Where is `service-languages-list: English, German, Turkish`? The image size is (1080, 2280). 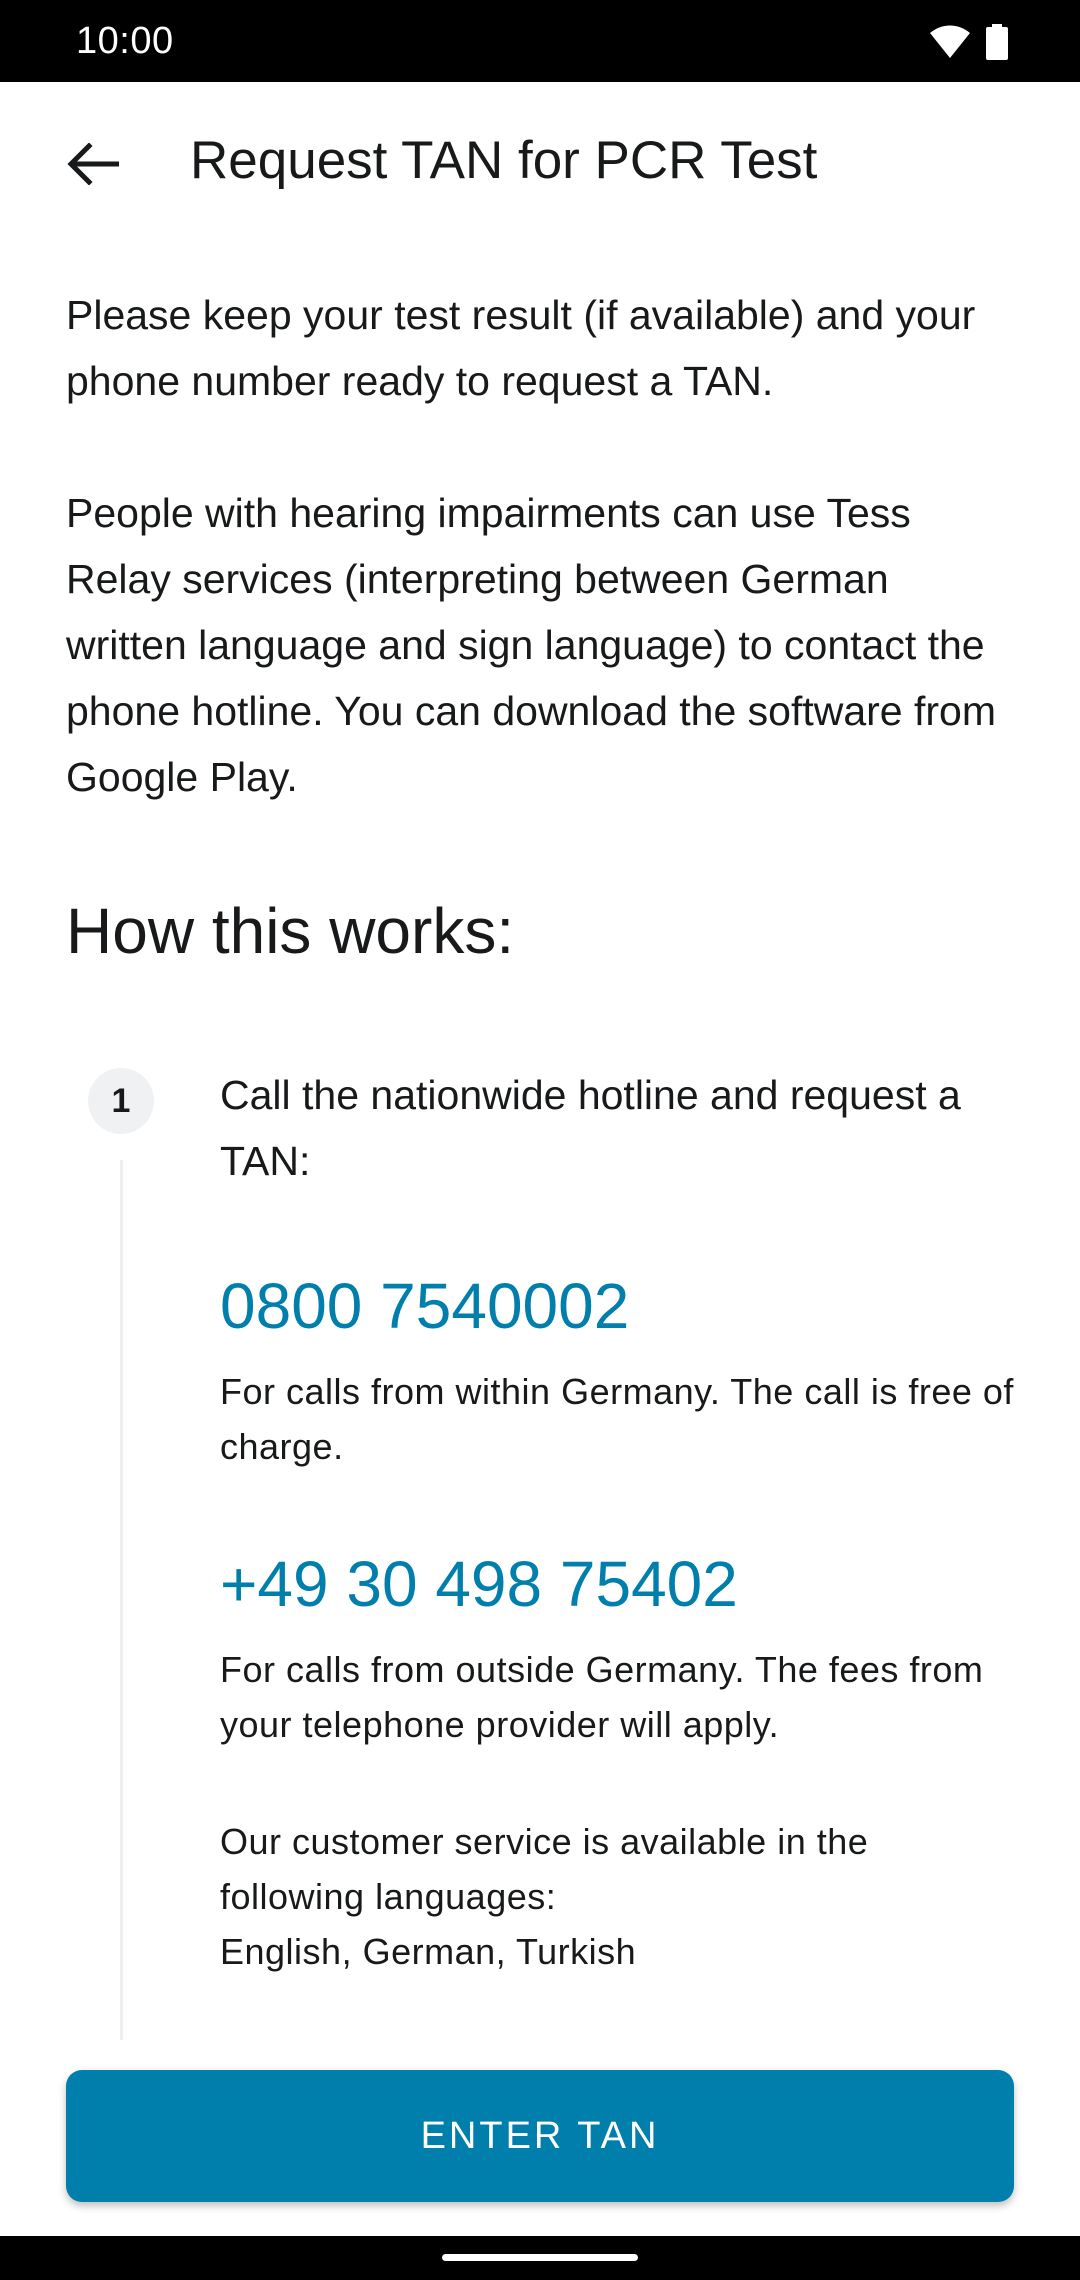
service-languages-list: English, German, Turkish is located at coordinates (428, 1951).